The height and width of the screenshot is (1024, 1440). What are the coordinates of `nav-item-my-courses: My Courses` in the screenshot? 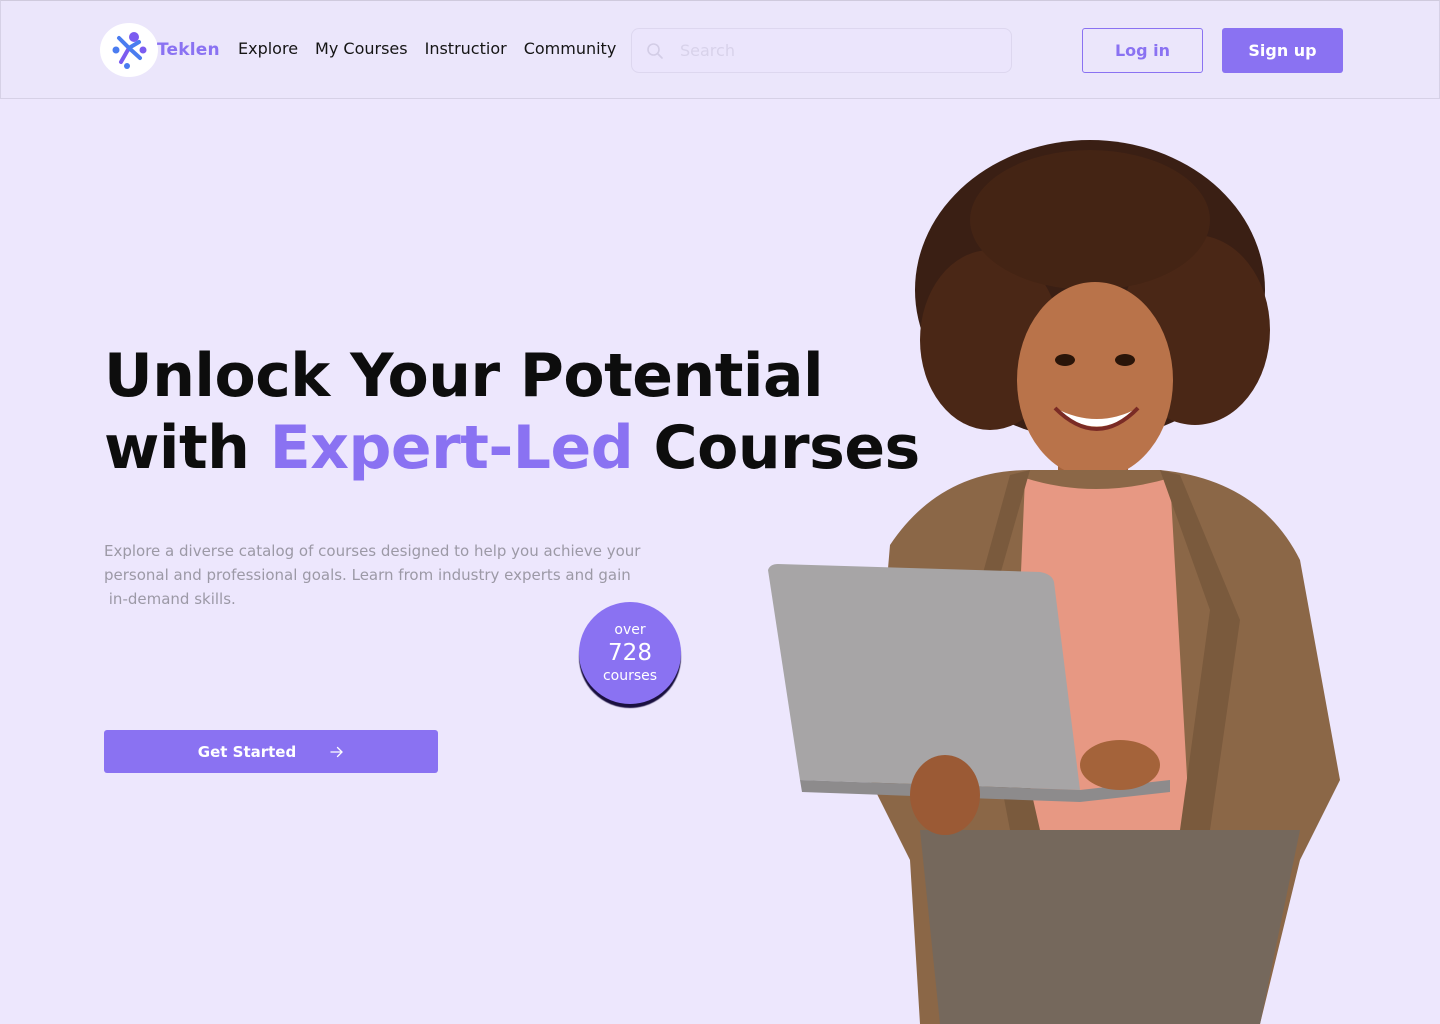 It's located at (361, 48).